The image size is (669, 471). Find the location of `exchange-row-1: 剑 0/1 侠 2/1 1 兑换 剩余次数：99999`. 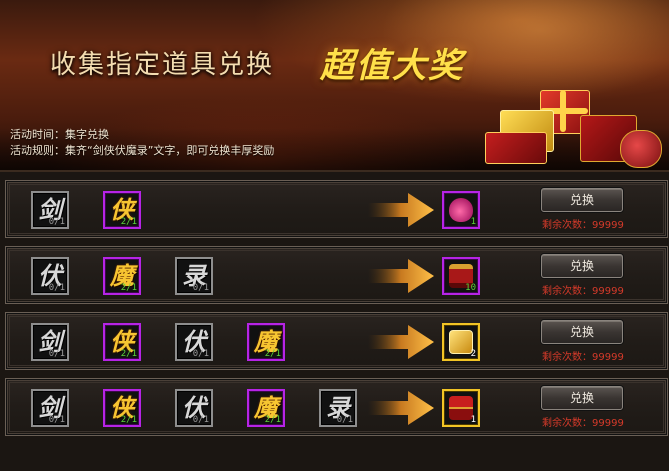

exchange-row-1: 剑 0/1 侠 2/1 1 兑换 剩余次数：99999 is located at coordinates (336, 209).